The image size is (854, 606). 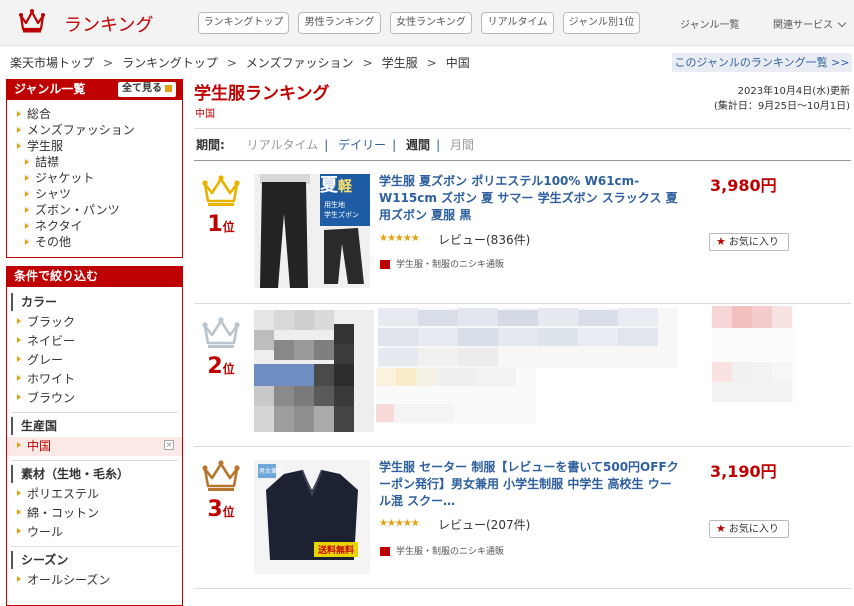 What do you see at coordinates (94, 398) in the screenshot?
I see `filter-color-brown: ブラウン` at bounding box center [94, 398].